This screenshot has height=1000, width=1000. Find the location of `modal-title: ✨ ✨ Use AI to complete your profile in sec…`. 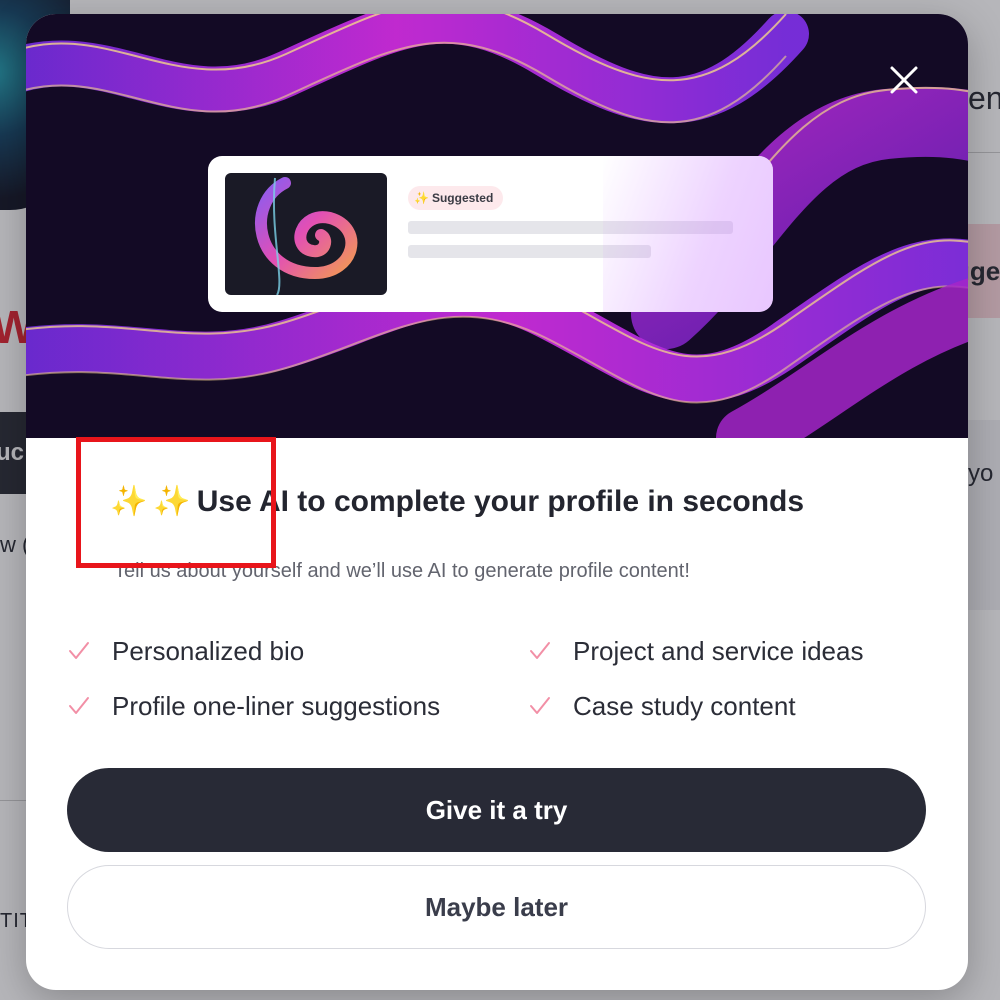

modal-title: ✨ ✨ Use AI to complete your profile in sec… is located at coordinates (510, 501).